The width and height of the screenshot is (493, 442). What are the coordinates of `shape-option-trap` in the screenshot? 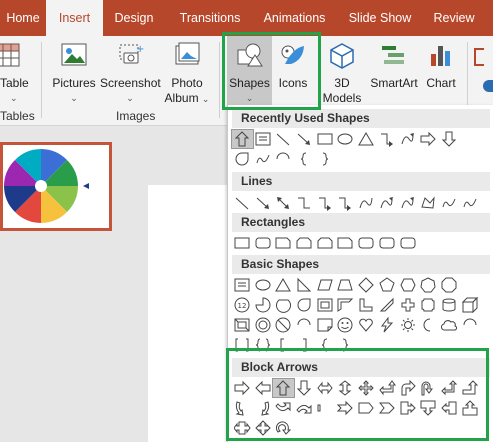 It's located at (345, 285).